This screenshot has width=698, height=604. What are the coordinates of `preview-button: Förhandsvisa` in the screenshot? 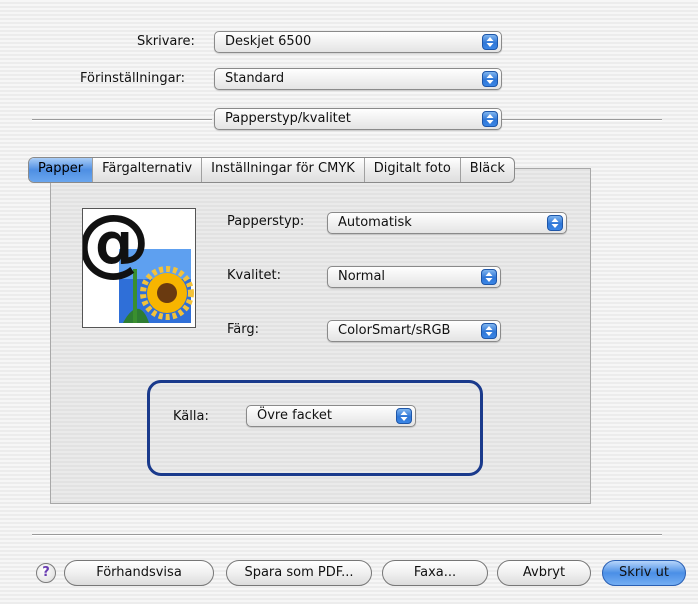 It's located at (139, 573).